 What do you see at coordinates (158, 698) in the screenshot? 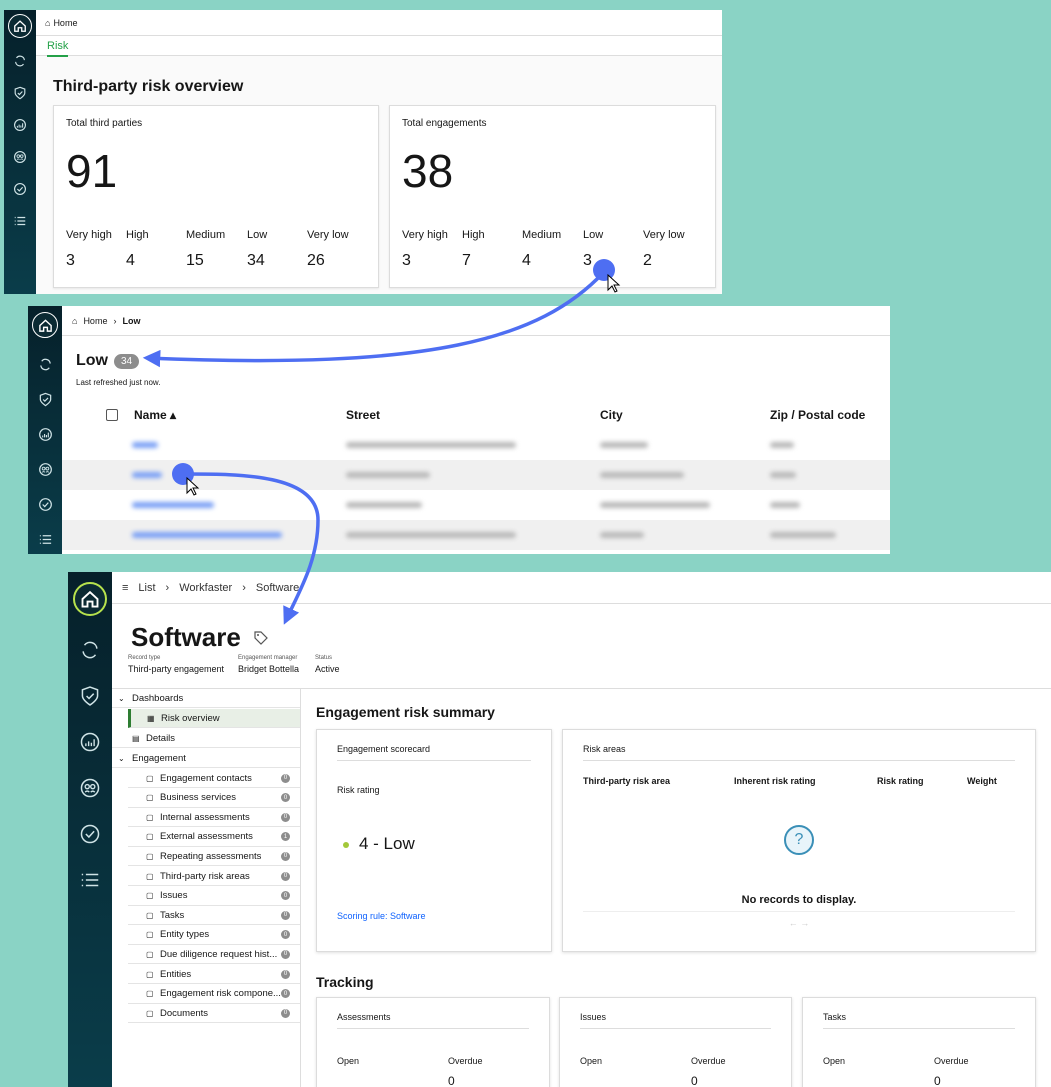
I see `nav-label: Dashboards` at bounding box center [158, 698].